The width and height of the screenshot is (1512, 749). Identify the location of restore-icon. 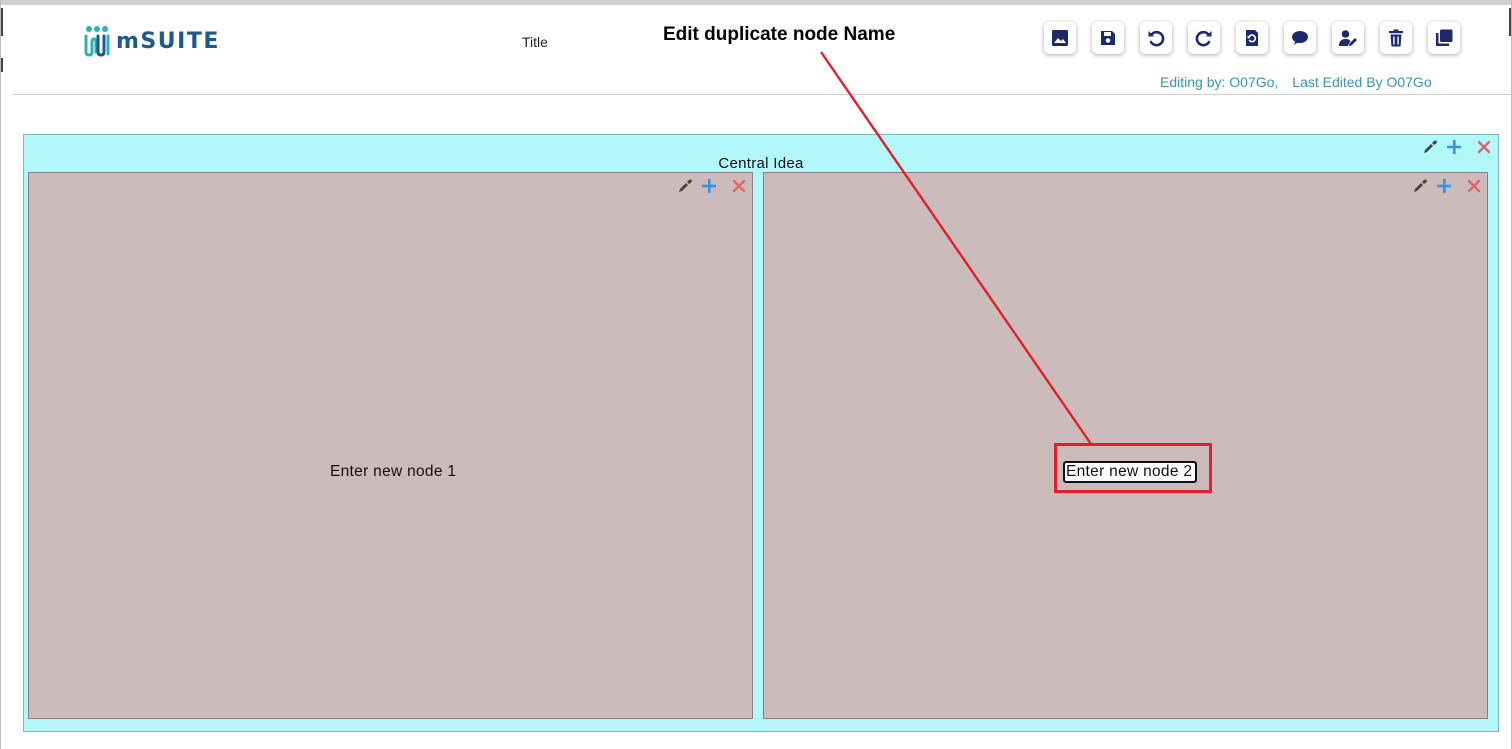
(1252, 38).